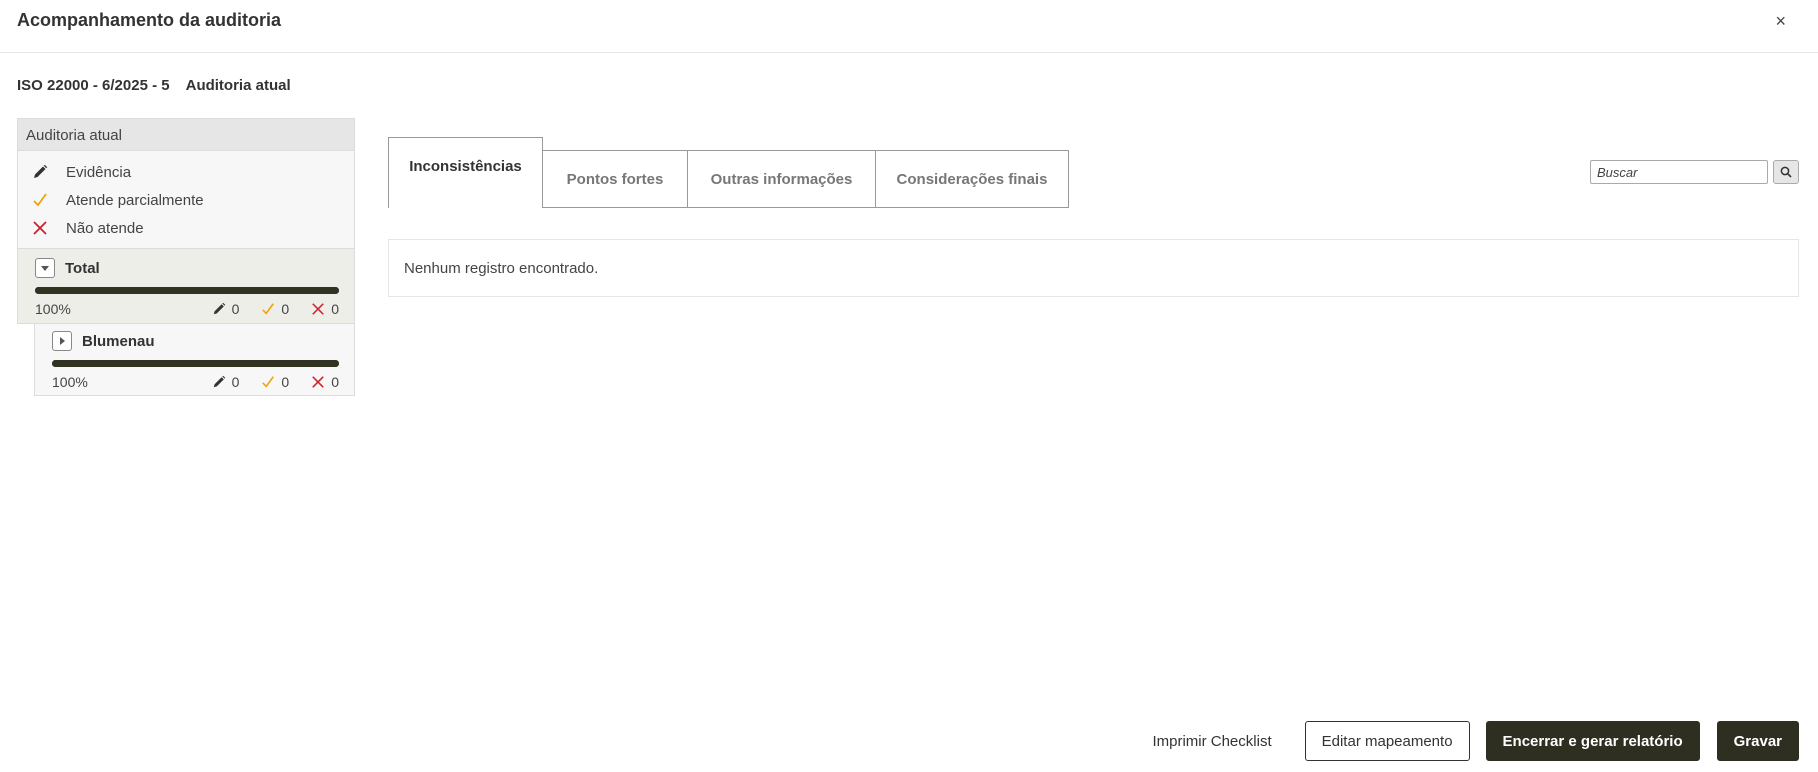 The image size is (1818, 772). Describe the element at coordinates (149, 20) in the screenshot. I see `dialog-title: Acompanhamento da auditoria` at that location.